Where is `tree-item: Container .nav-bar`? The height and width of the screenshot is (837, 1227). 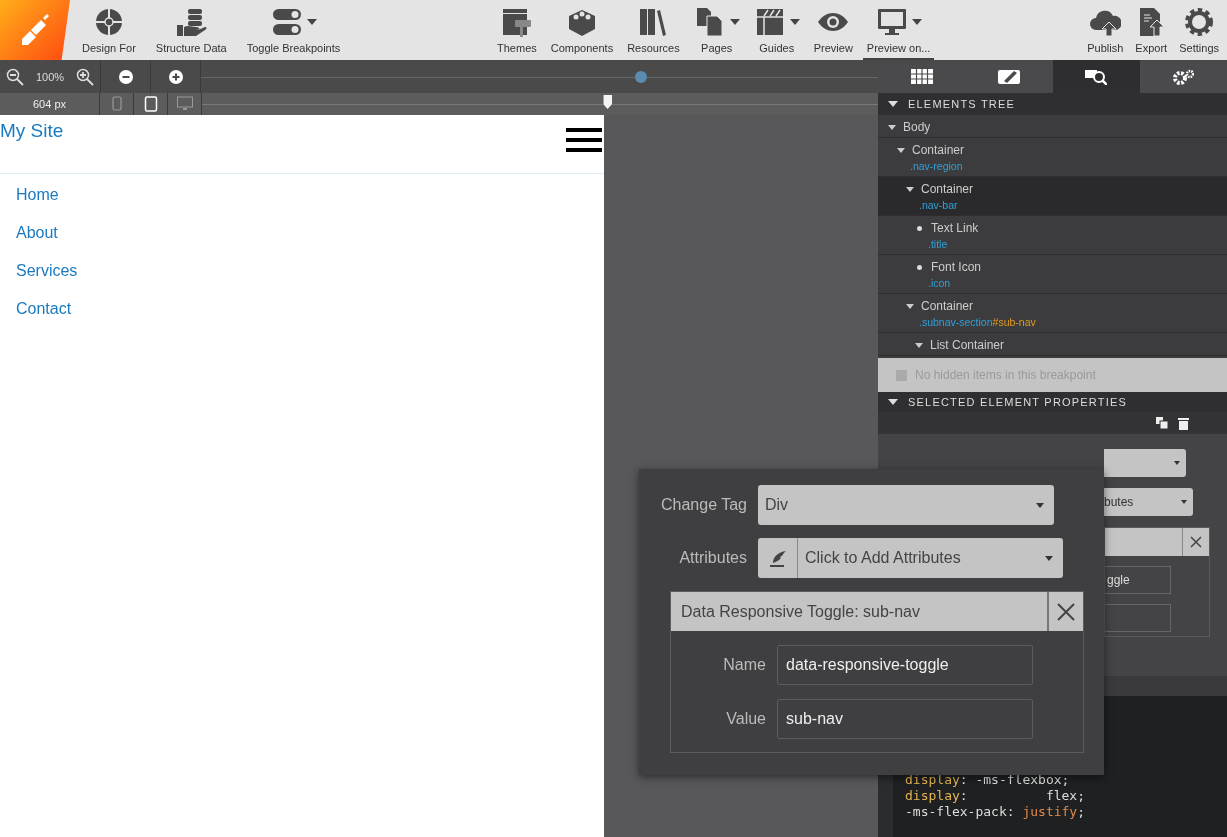 tree-item: Container .nav-bar is located at coordinates (1052, 196).